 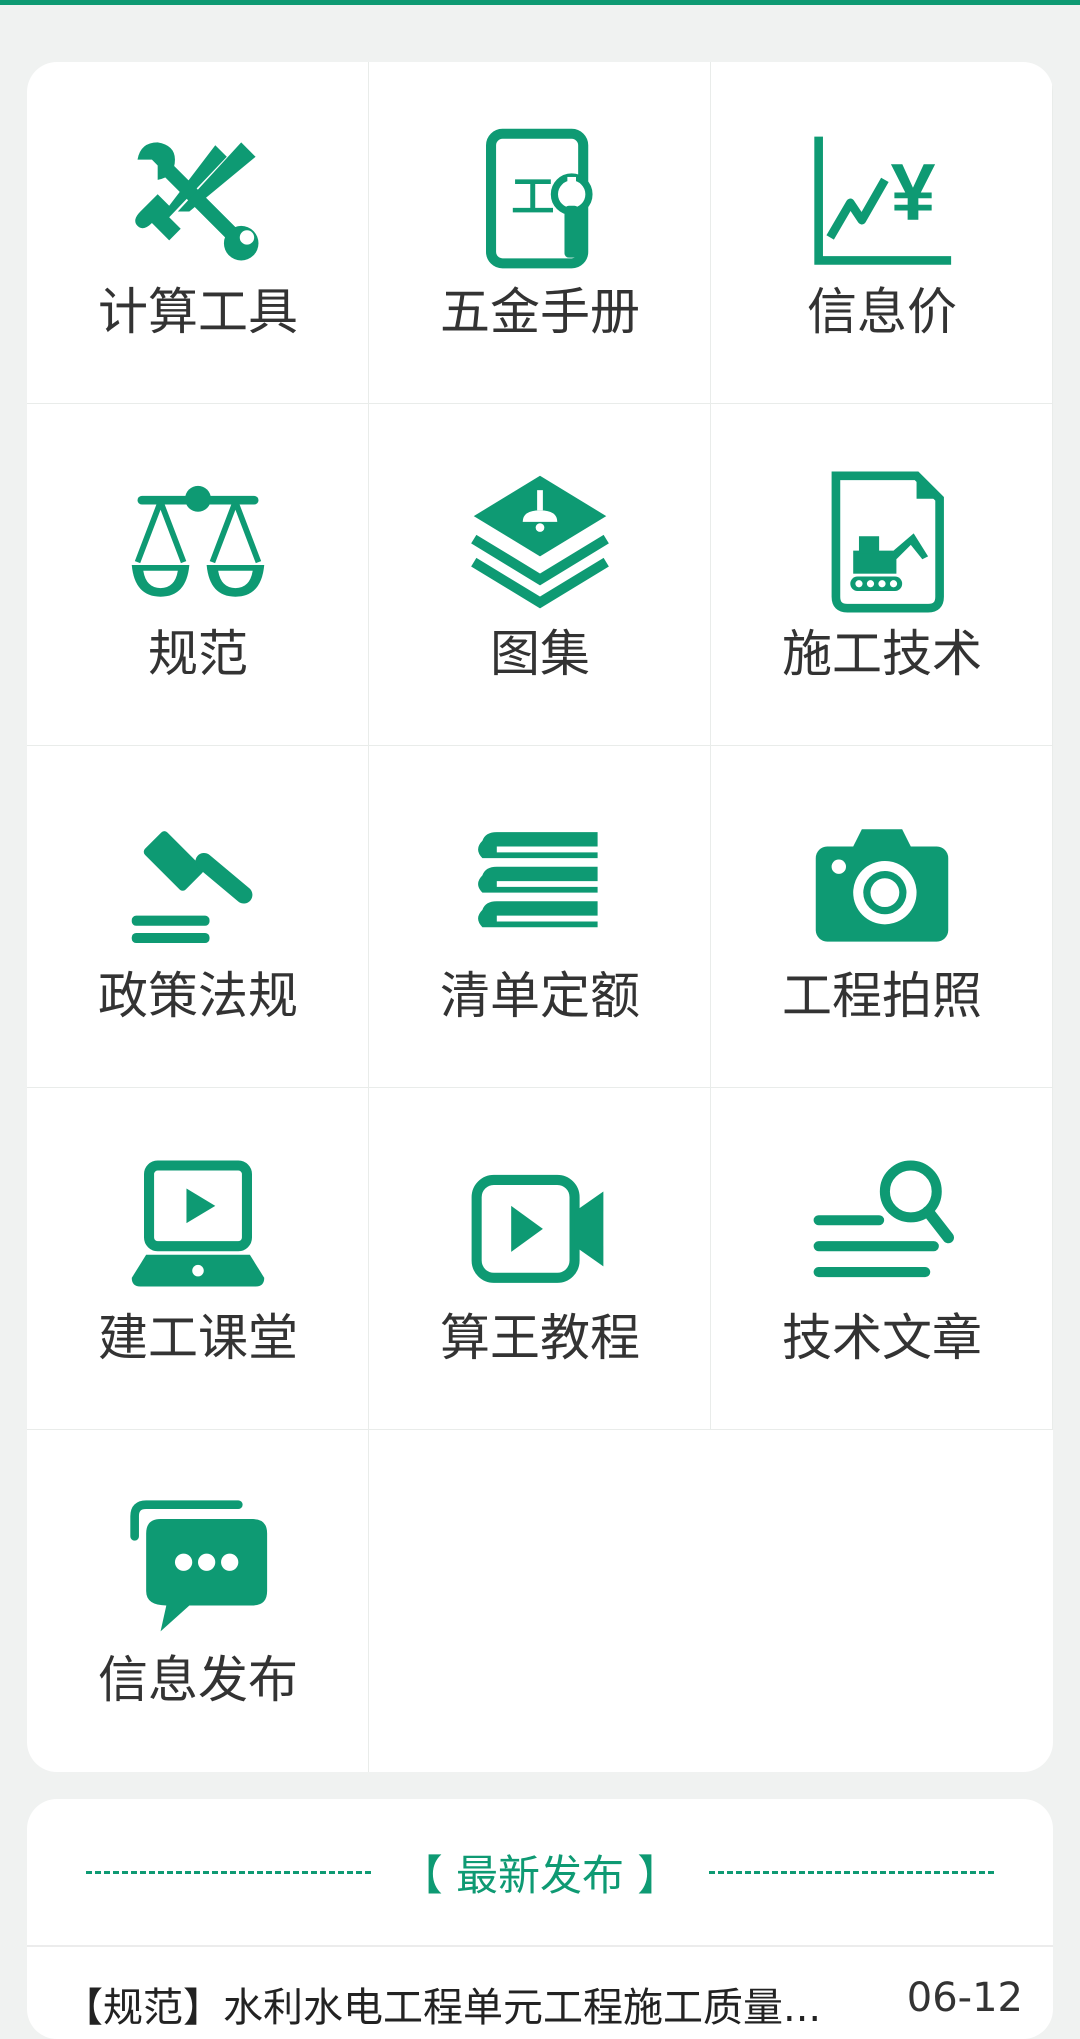 What do you see at coordinates (198, 542) in the screenshot?
I see `scales-icon` at bounding box center [198, 542].